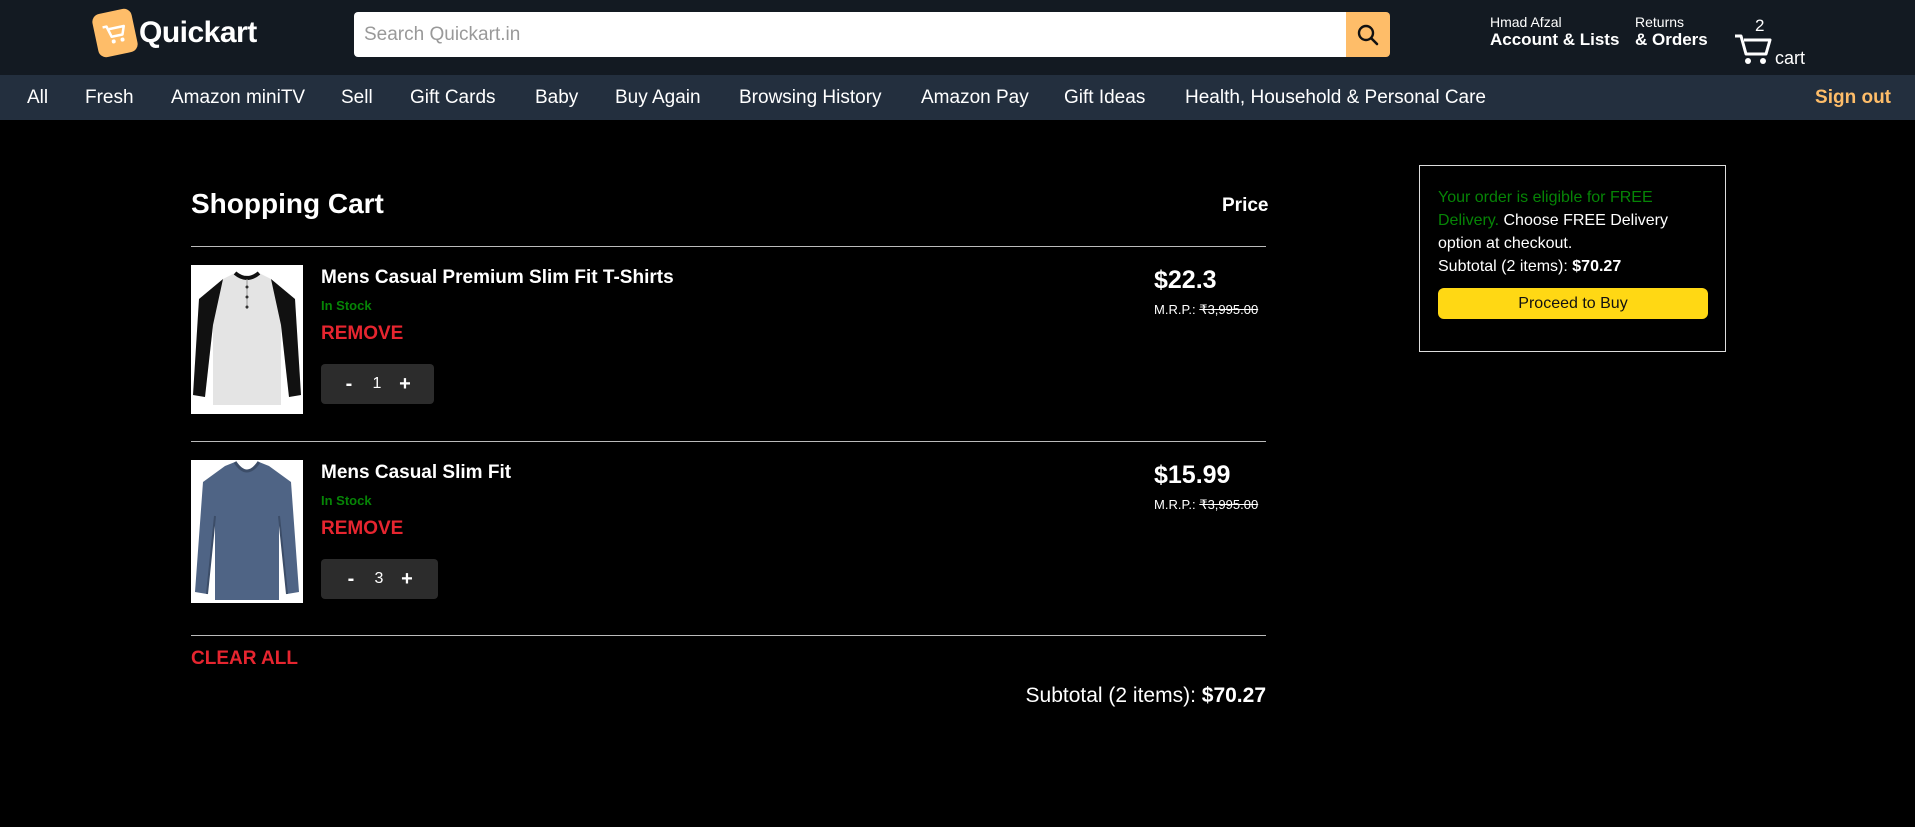 Image resolution: width=1915 pixels, height=827 pixels. Describe the element at coordinates (810, 98) in the screenshot. I see `nav-item-browsing-history: Browsing History` at that location.